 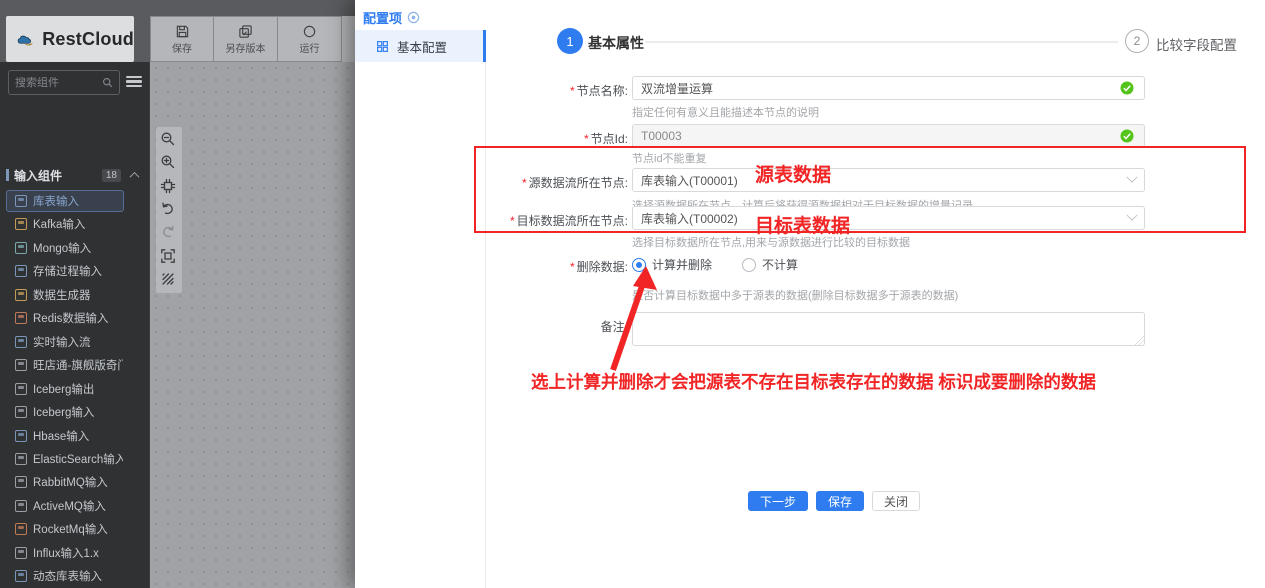 What do you see at coordinates (65, 412) in the screenshot?
I see `sidebar-item: Iceberg输入` at bounding box center [65, 412].